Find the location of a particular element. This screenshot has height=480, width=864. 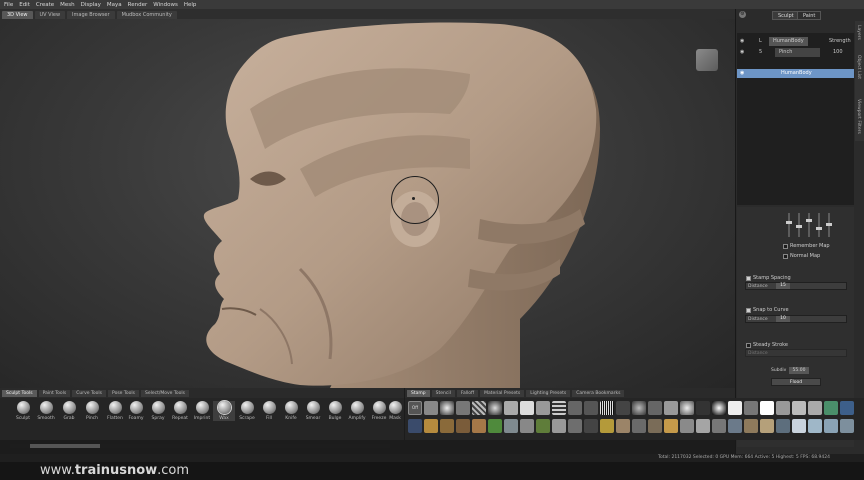

tool-smooth: Smooth is located at coordinates (46, 411).